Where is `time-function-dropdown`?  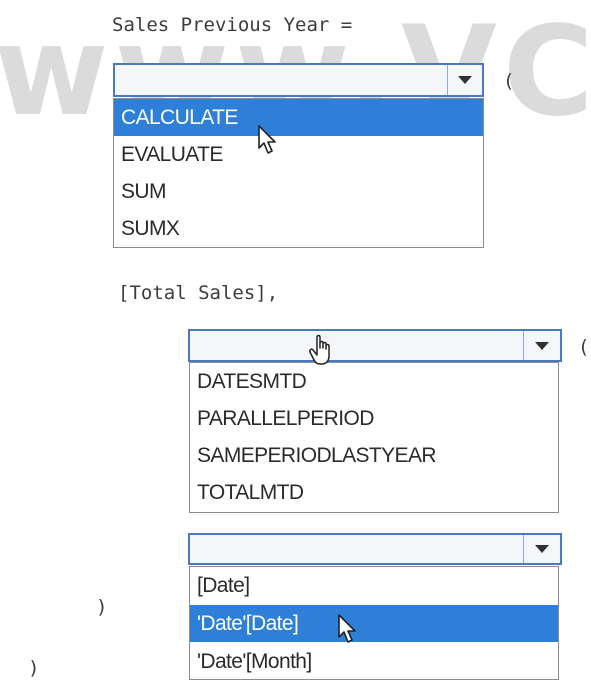
time-function-dropdown is located at coordinates (375, 345).